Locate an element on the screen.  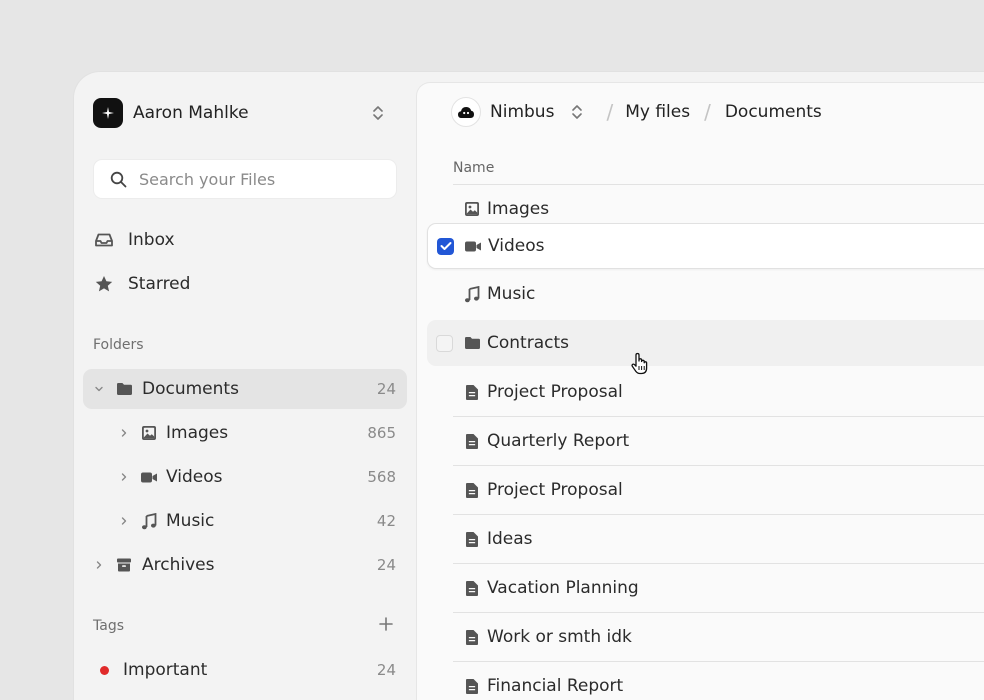
search-box is located at coordinates (245, 179).